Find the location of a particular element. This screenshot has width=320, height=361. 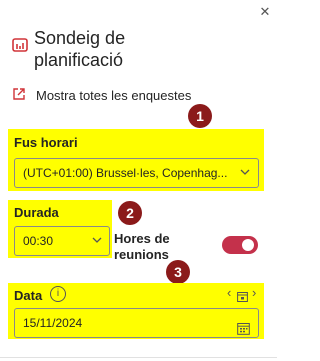

duration-value: 00:30 is located at coordinates (38, 241).